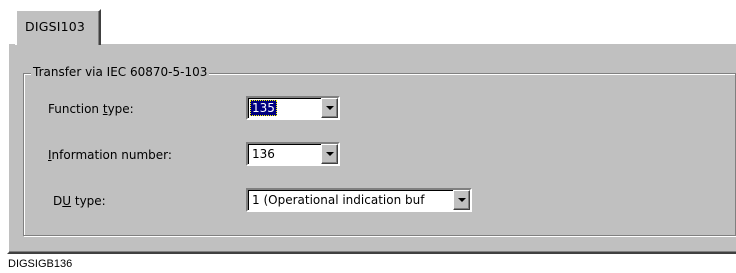 The height and width of the screenshot is (273, 736). Describe the element at coordinates (40, 264) in the screenshot. I see `figure-caption: DIGSIGB136` at that location.